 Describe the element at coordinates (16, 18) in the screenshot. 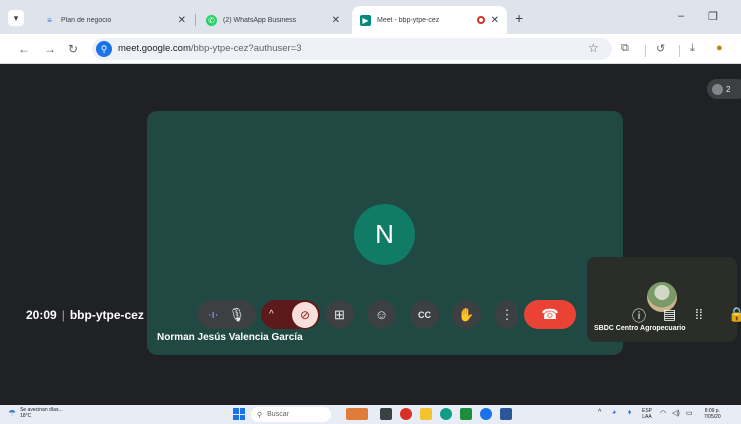

I see `tab-search-button: ▾` at that location.